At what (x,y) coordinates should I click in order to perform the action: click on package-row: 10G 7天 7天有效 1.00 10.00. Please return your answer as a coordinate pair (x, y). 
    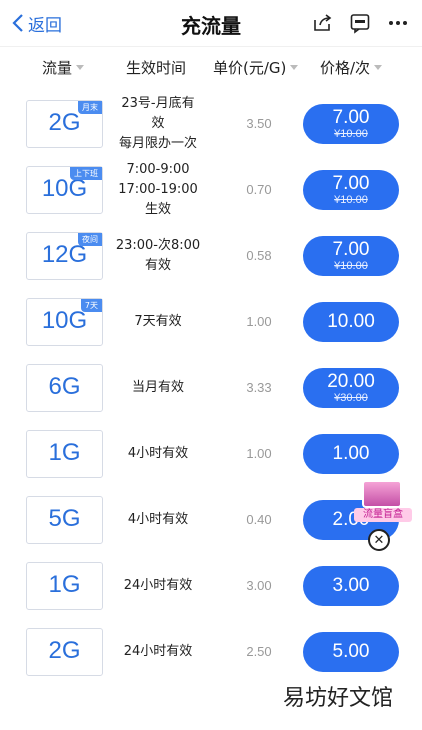
    Looking at the image, I should click on (211, 325).